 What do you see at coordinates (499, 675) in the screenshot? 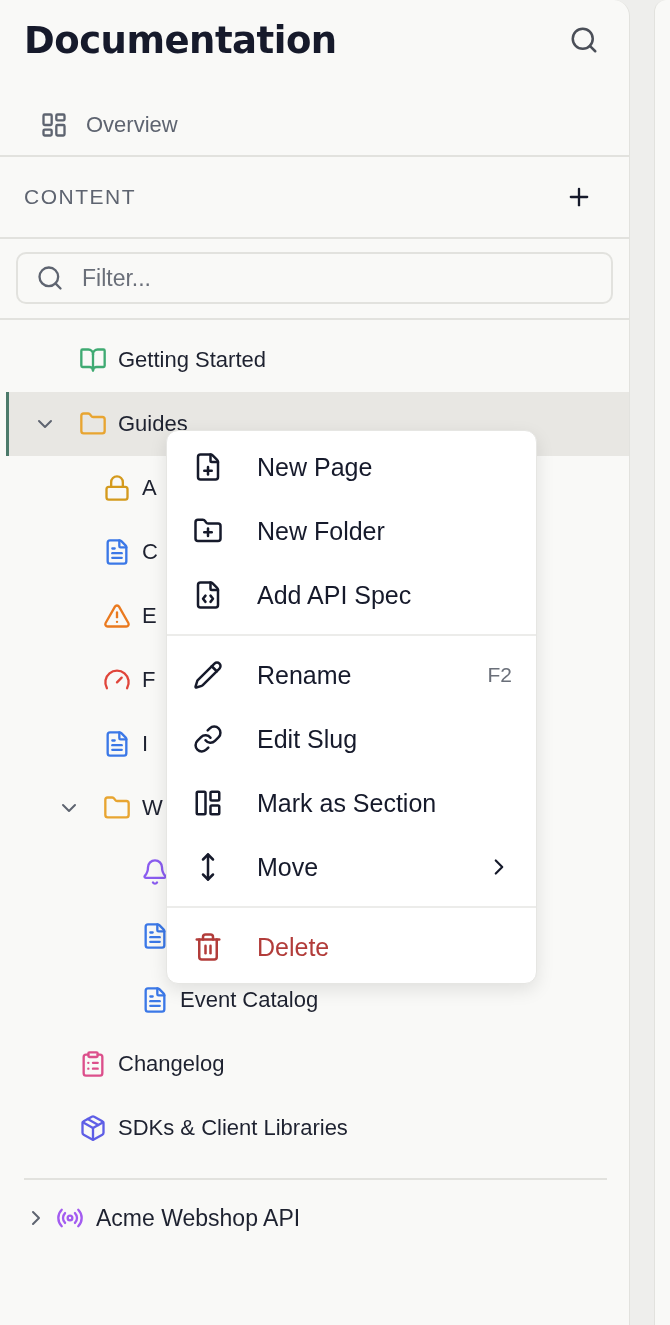
I see `shortcut-label: F2` at bounding box center [499, 675].